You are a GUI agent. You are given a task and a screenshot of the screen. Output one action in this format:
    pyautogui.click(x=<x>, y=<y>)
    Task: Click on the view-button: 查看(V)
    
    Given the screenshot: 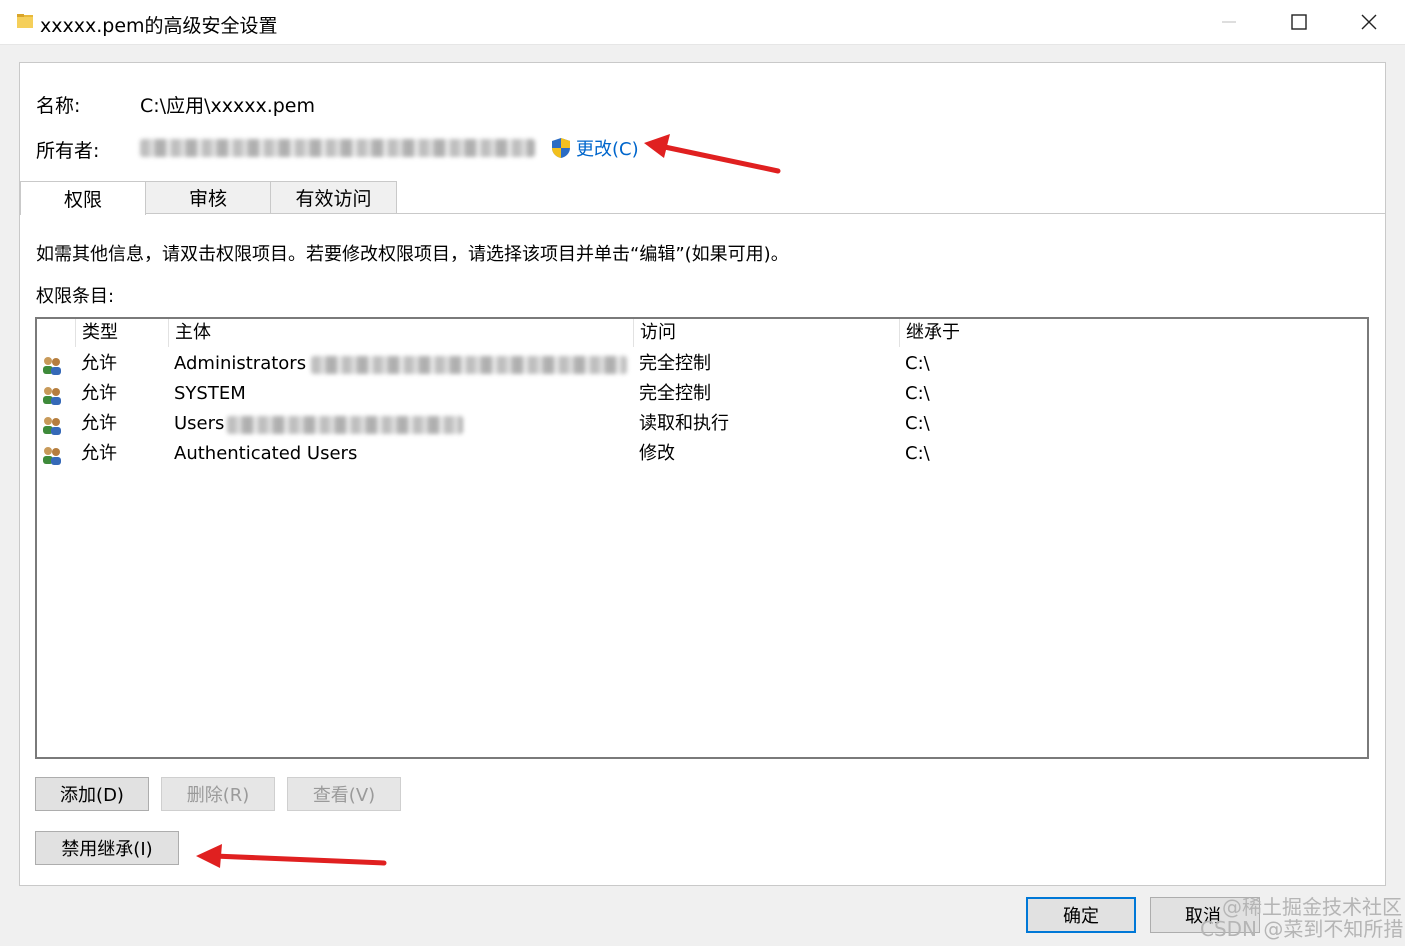 What is the action you would take?
    pyautogui.click(x=344, y=794)
    